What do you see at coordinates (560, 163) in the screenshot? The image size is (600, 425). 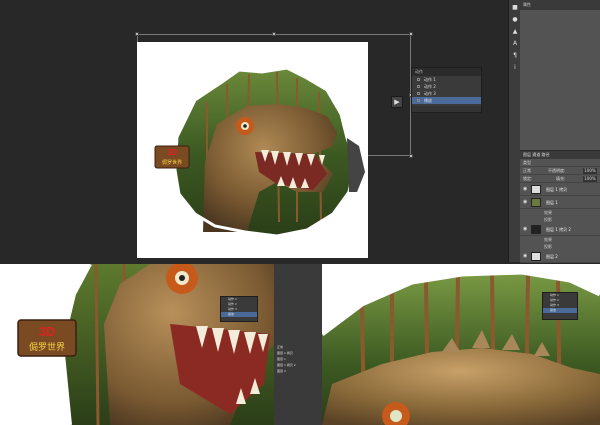 I see `layer-filter-row: 类型` at bounding box center [560, 163].